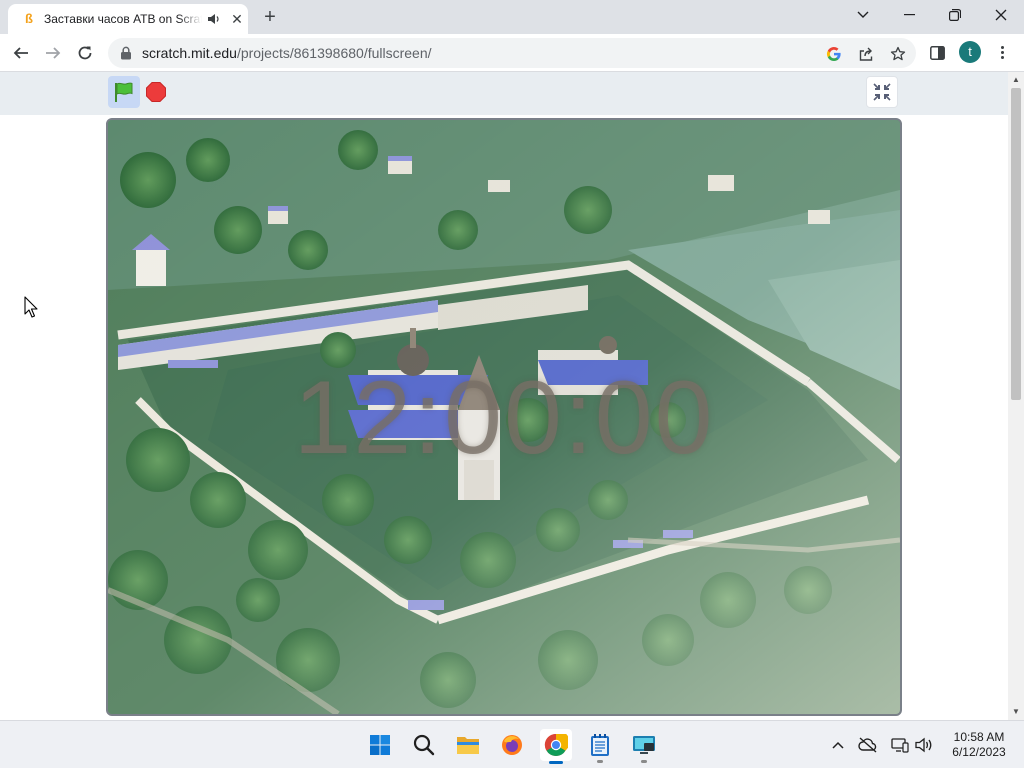  Describe the element at coordinates (909, 15) in the screenshot. I see `minimize-button` at that location.